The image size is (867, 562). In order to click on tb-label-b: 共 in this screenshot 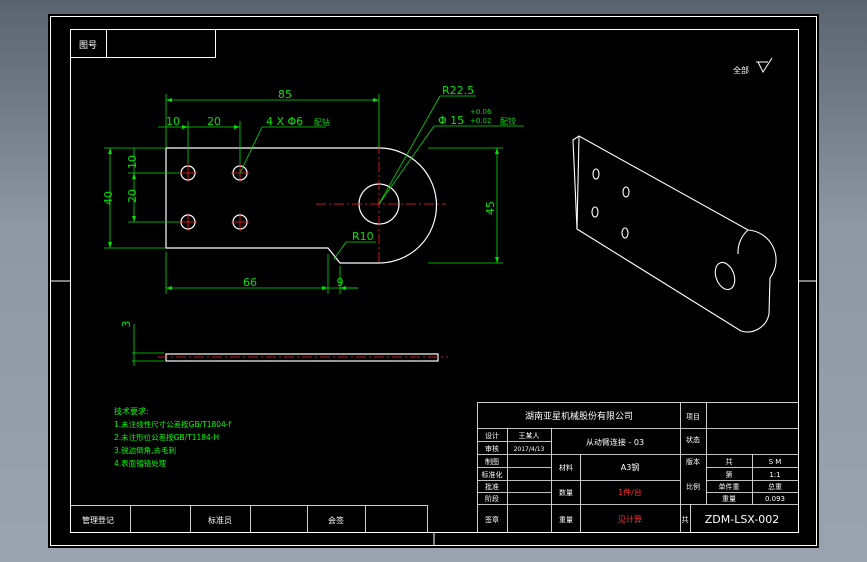, I will do `click(729, 461)`.